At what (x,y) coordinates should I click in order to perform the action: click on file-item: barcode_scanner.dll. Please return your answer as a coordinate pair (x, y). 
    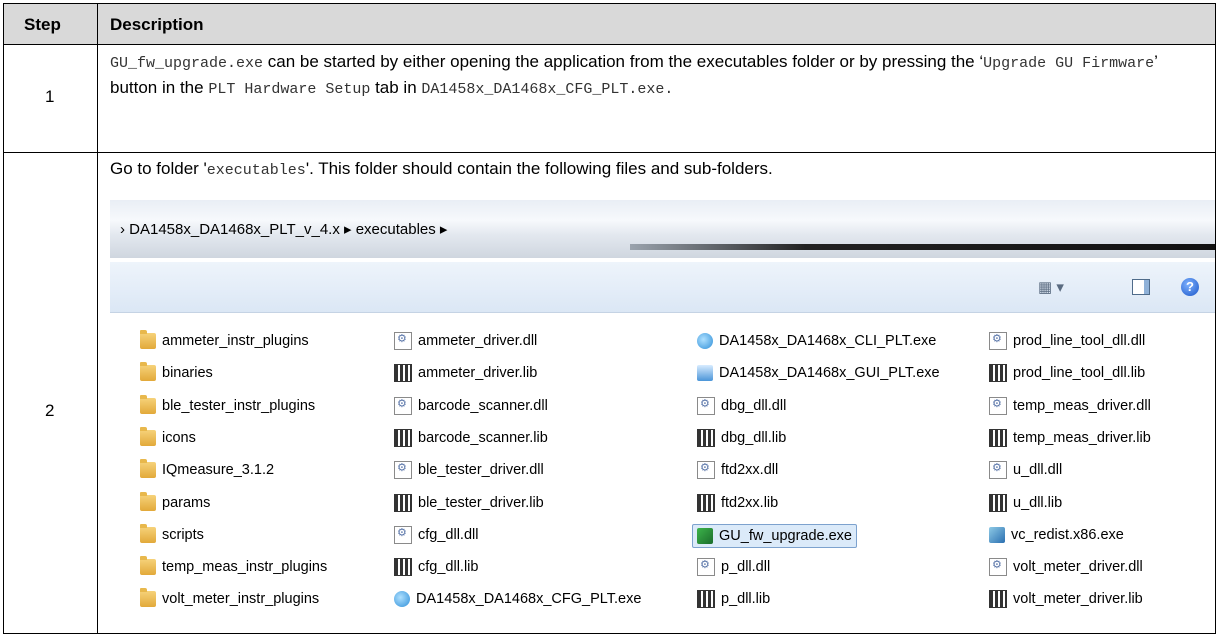
    Looking at the image, I should click on (471, 406).